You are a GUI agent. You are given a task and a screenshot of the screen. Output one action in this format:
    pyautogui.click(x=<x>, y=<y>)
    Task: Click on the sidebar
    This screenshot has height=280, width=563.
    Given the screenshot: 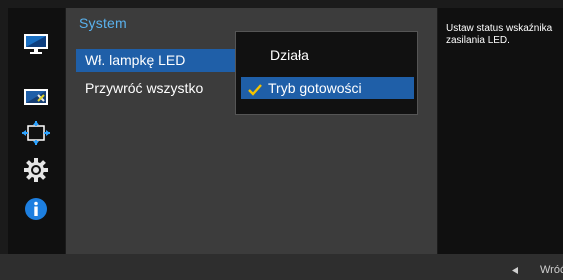 What is the action you would take?
    pyautogui.click(x=36, y=131)
    